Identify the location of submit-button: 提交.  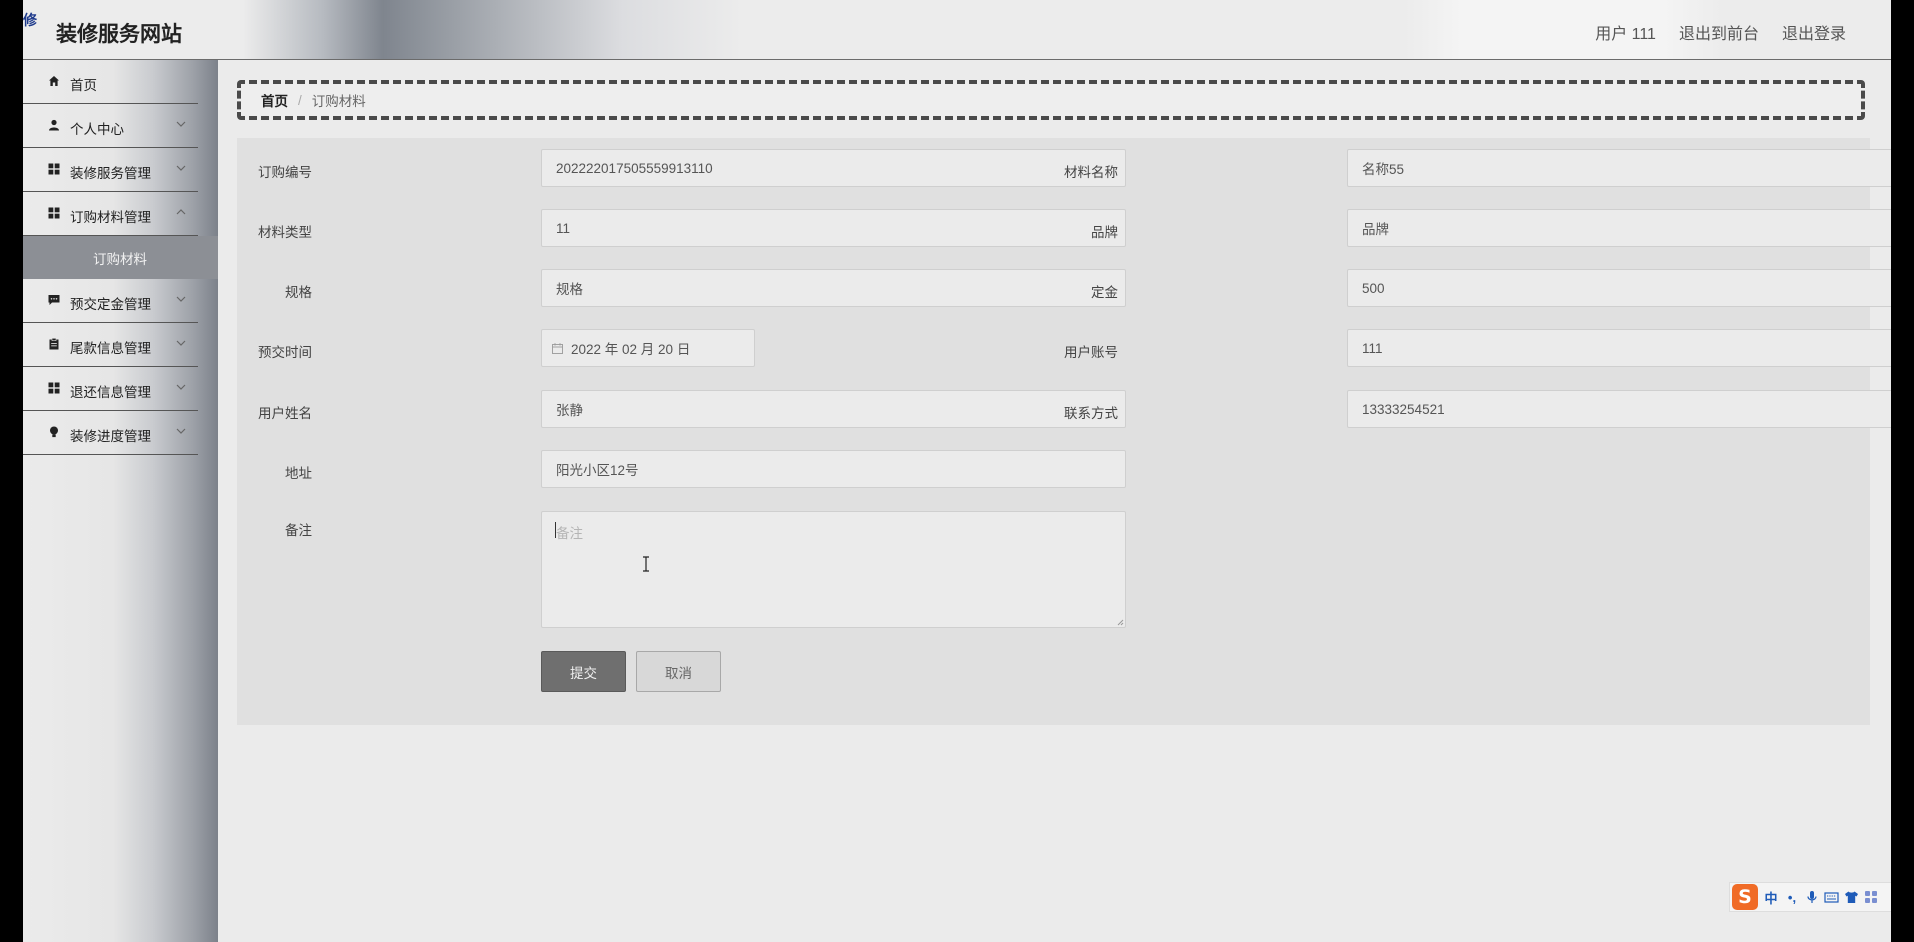
(583, 671).